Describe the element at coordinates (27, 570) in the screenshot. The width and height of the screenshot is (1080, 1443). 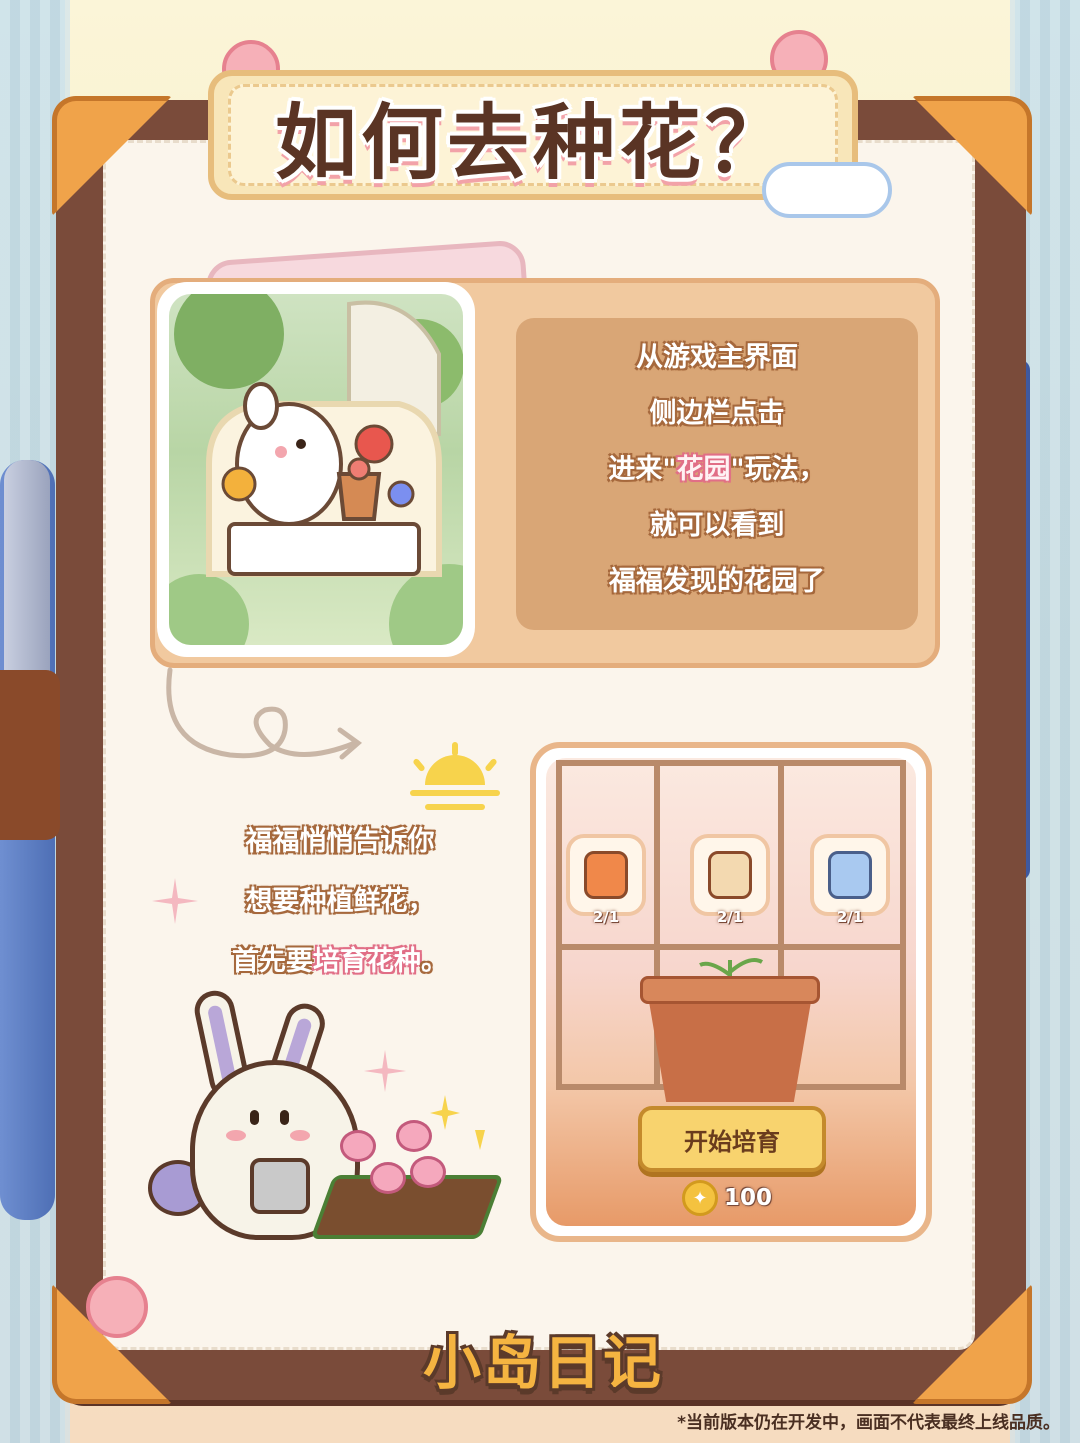
I see `pen-cap-decoration` at that location.